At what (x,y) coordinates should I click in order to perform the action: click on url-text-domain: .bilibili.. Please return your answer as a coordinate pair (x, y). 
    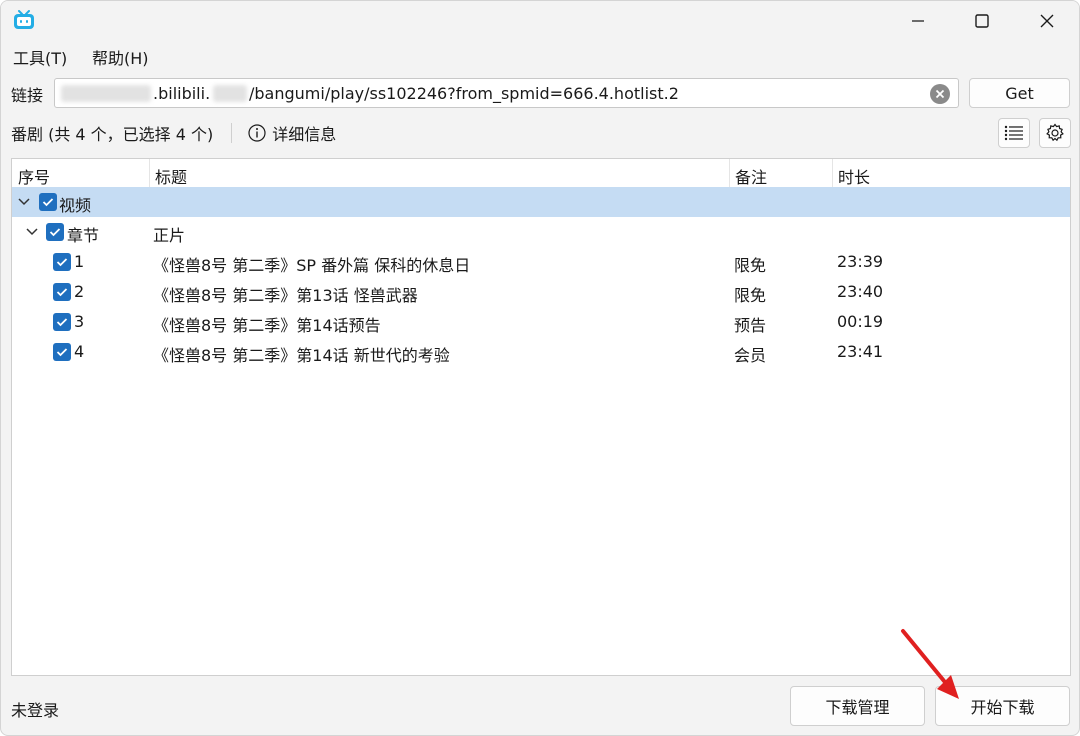
    Looking at the image, I should click on (182, 93).